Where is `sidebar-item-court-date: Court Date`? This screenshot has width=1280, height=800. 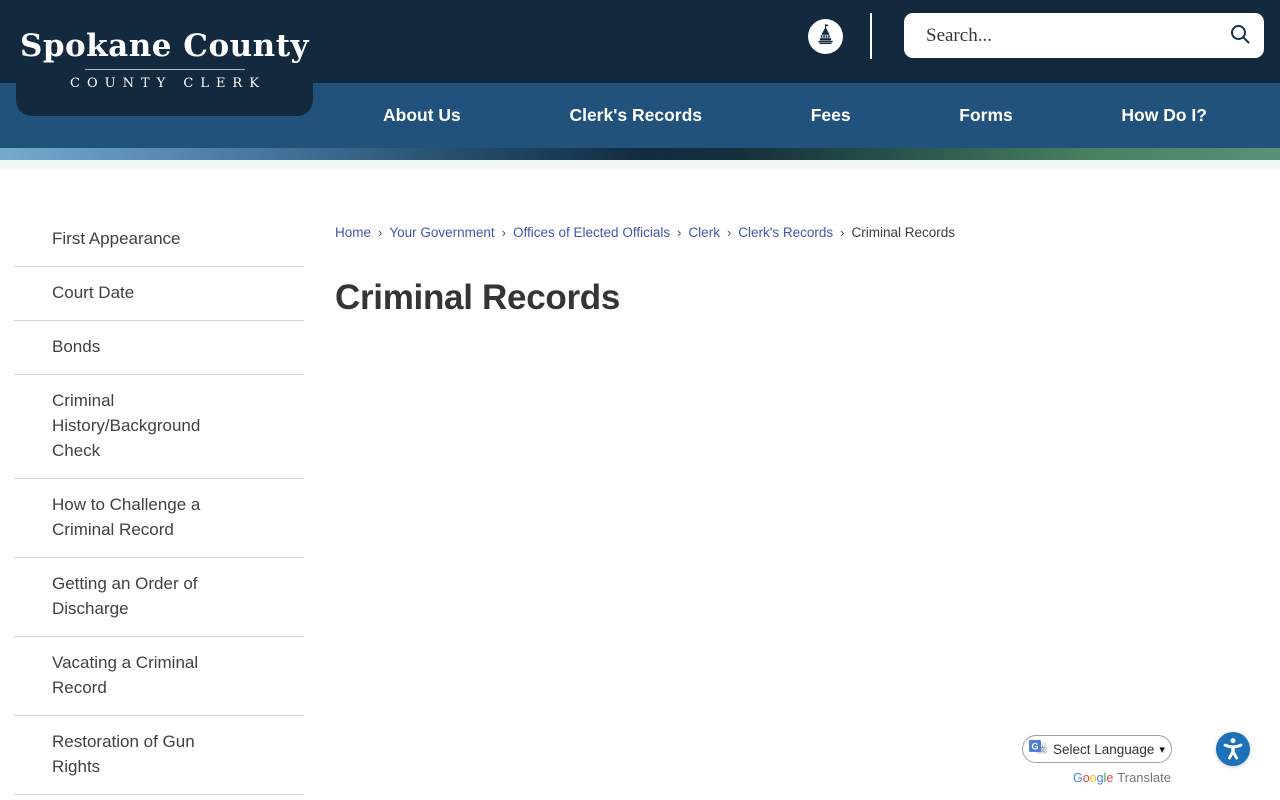 sidebar-item-court-date: Court Date is located at coordinates (159, 294).